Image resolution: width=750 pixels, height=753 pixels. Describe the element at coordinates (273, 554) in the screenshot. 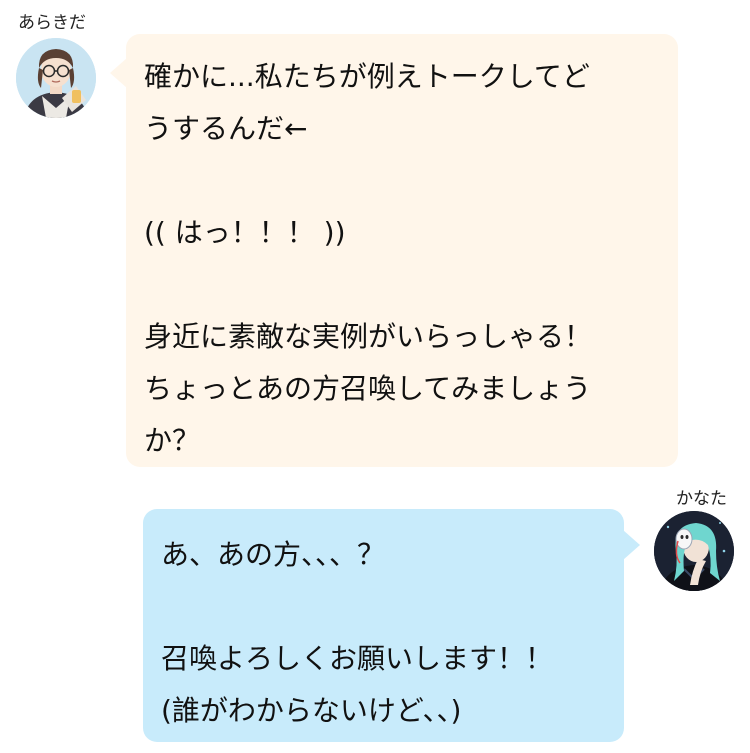

I see `message-line: あ、あの方、、、？` at that location.